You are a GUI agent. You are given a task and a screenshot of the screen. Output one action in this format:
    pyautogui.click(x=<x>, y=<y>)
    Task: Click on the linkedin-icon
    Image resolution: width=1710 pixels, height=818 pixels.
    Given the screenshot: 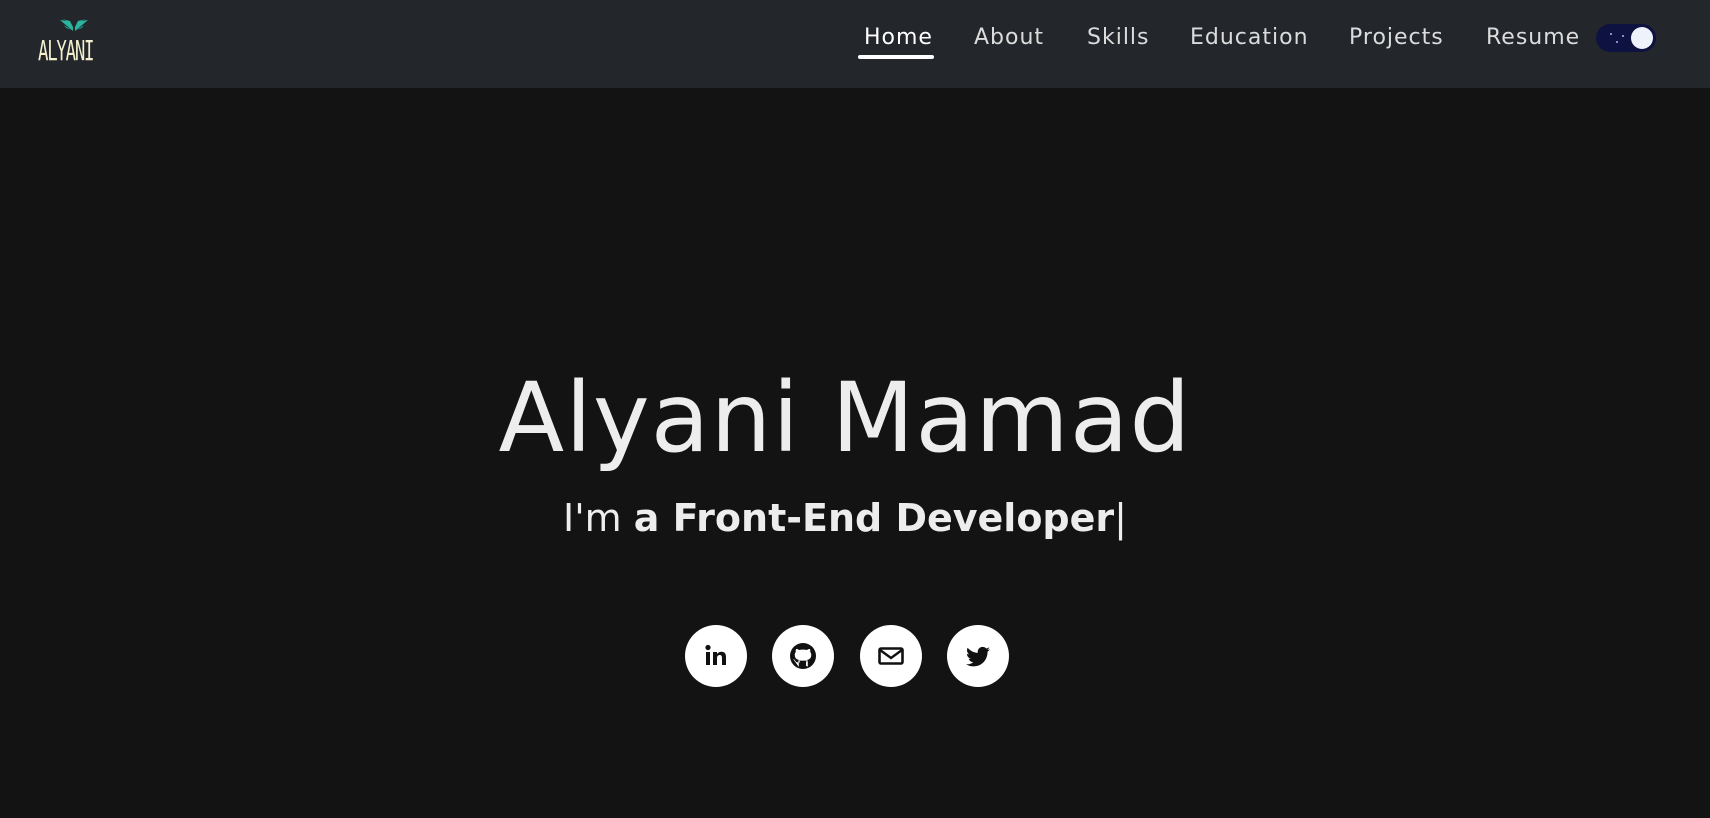 What is the action you would take?
    pyautogui.click(x=715, y=654)
    